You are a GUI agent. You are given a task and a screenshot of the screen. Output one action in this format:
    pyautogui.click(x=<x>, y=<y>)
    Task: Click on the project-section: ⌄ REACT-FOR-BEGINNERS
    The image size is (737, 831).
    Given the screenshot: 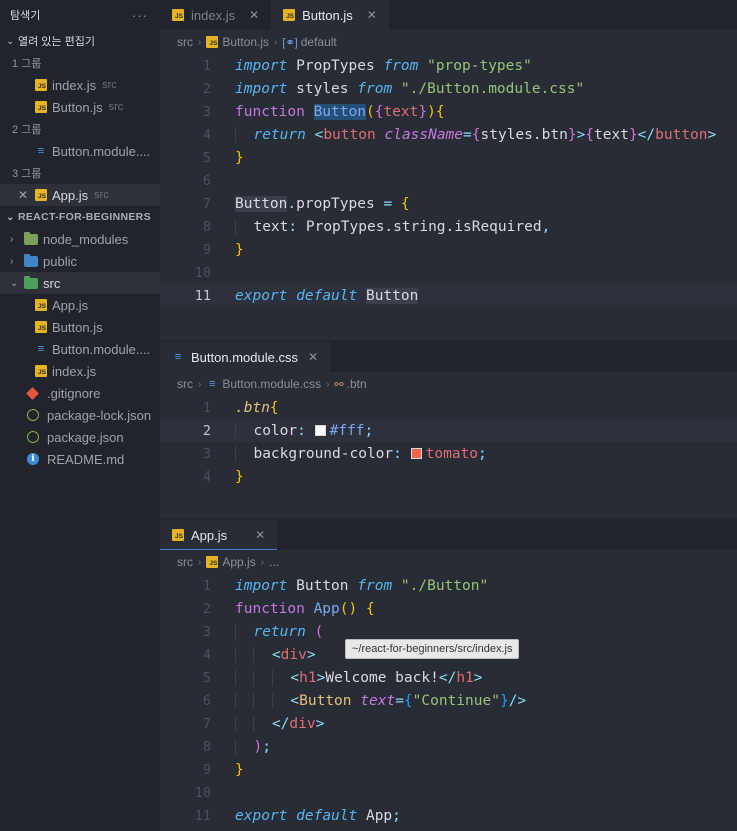 What is the action you would take?
    pyautogui.click(x=80, y=217)
    